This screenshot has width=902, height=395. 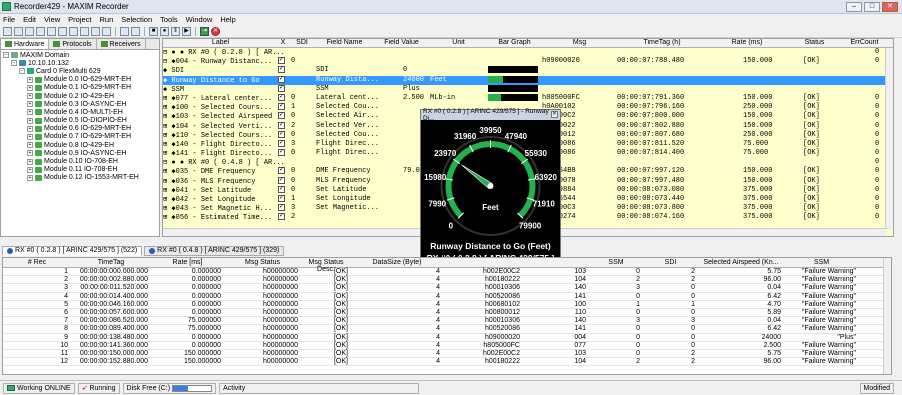 I want to click on new-icon, so click(x=7, y=31).